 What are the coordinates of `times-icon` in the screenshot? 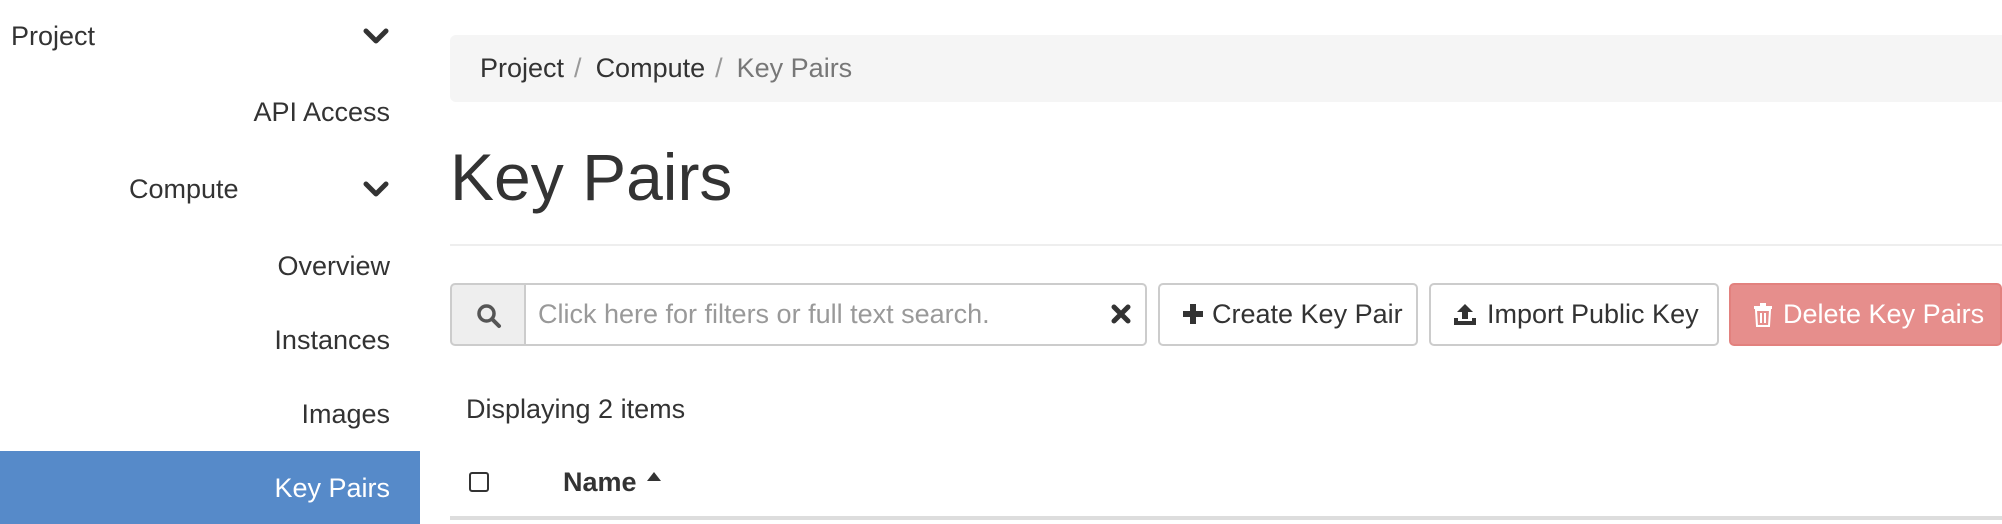 It's located at (1121, 314).